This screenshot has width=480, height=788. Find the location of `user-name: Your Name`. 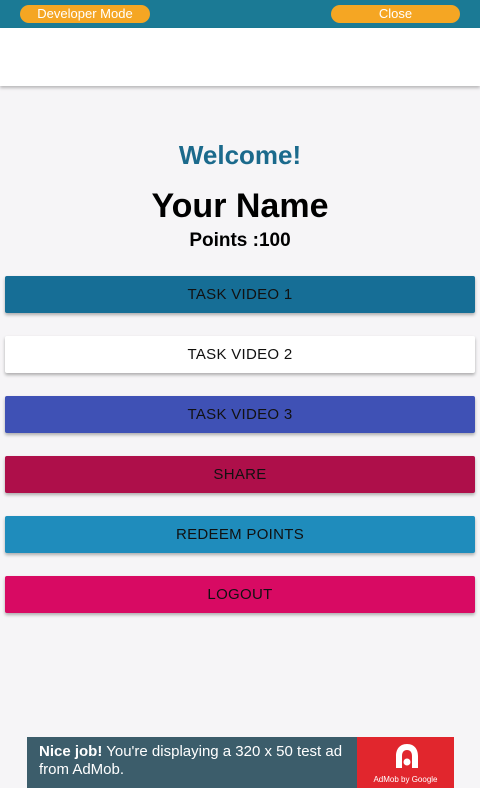

user-name: Your Name is located at coordinates (240, 206).